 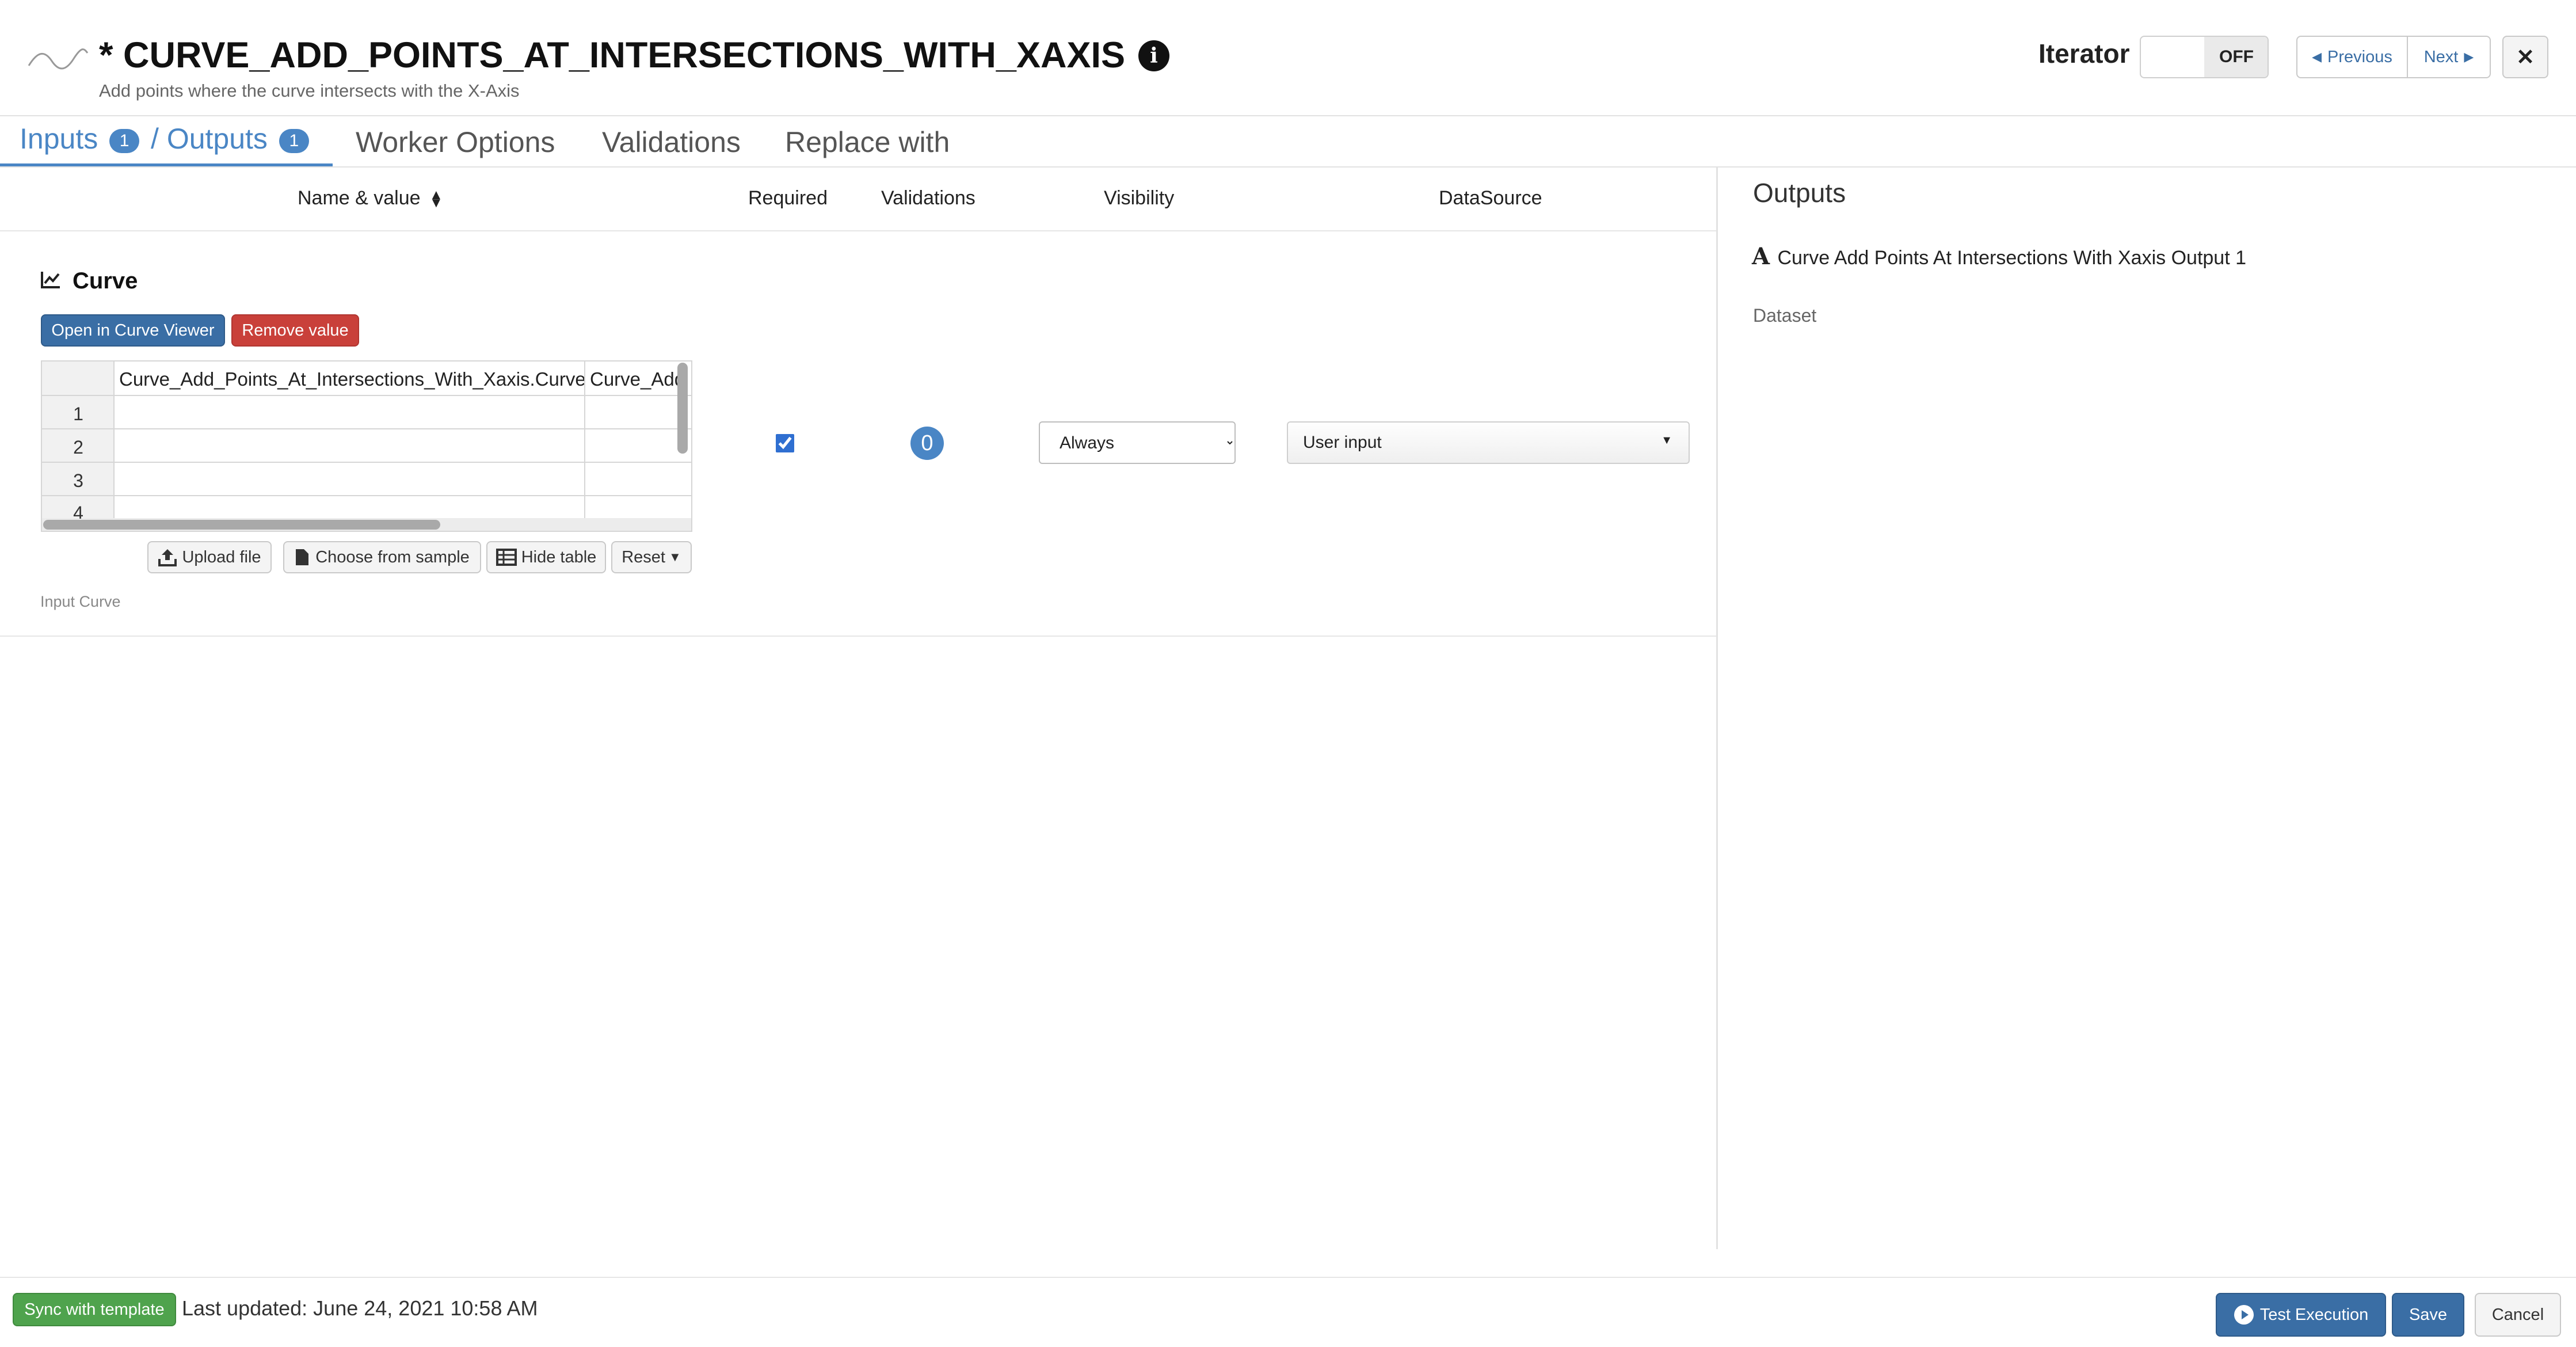 What do you see at coordinates (95, 1309) in the screenshot?
I see `sync-with-template-button: Sync with template` at bounding box center [95, 1309].